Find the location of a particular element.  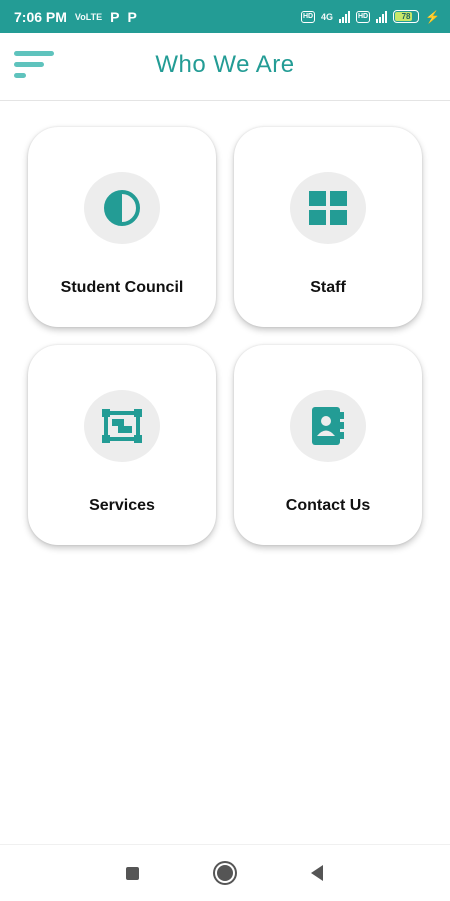

student-council-card: Student Council is located at coordinates (122, 227).